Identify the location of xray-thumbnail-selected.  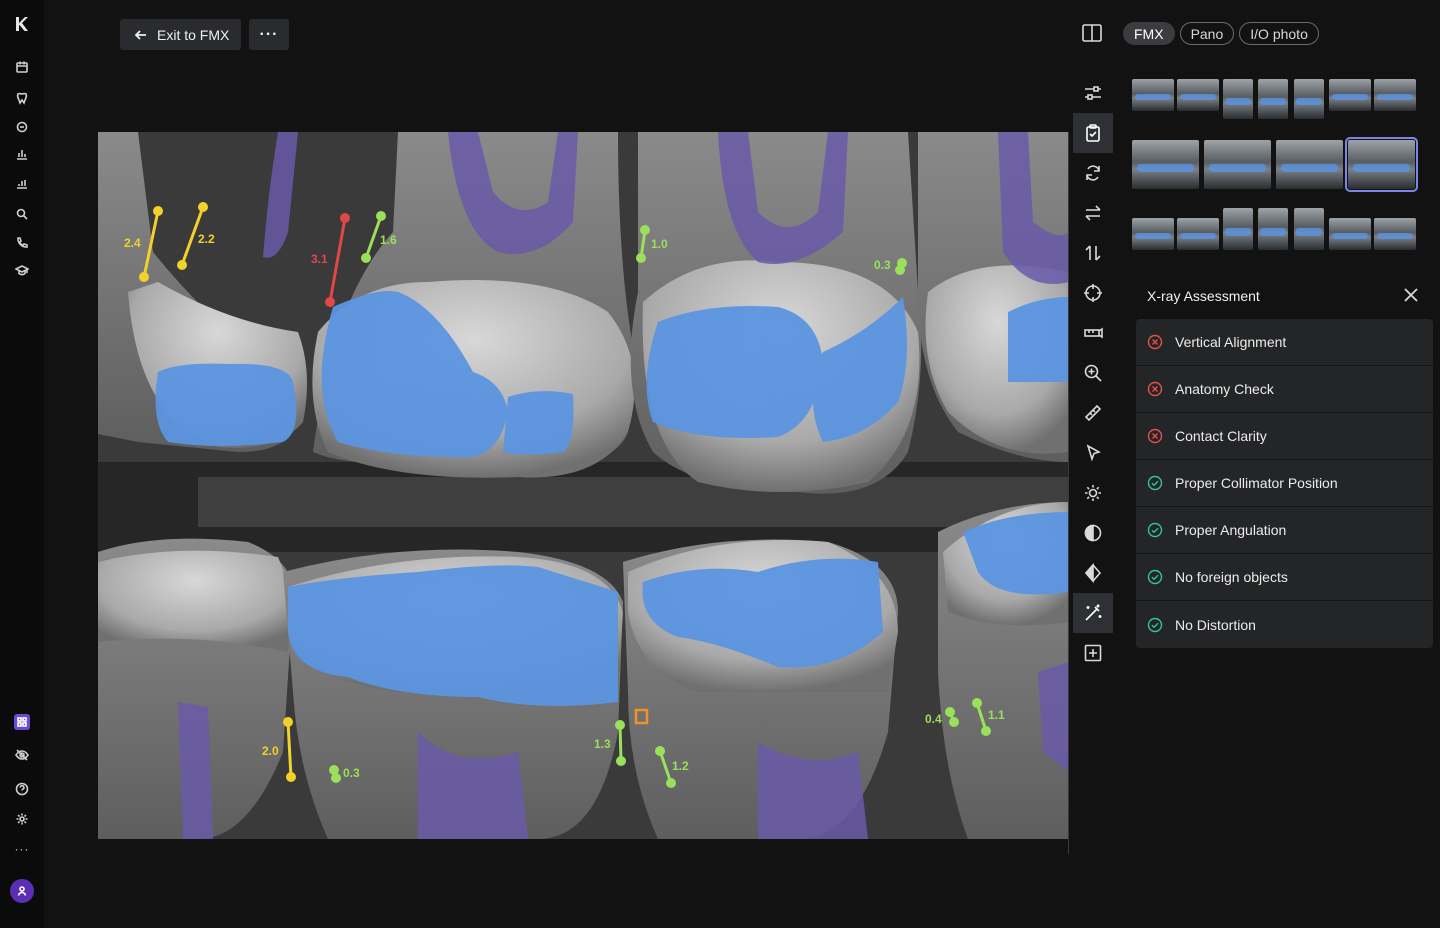
(1381, 164).